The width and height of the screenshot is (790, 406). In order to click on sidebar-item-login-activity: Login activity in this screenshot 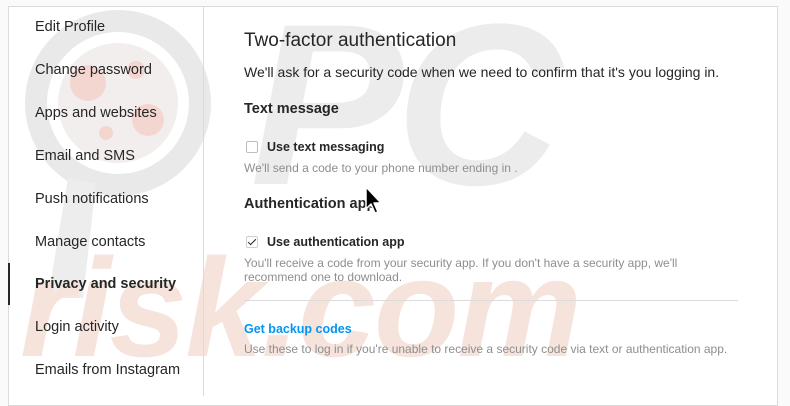, I will do `click(105, 327)`.